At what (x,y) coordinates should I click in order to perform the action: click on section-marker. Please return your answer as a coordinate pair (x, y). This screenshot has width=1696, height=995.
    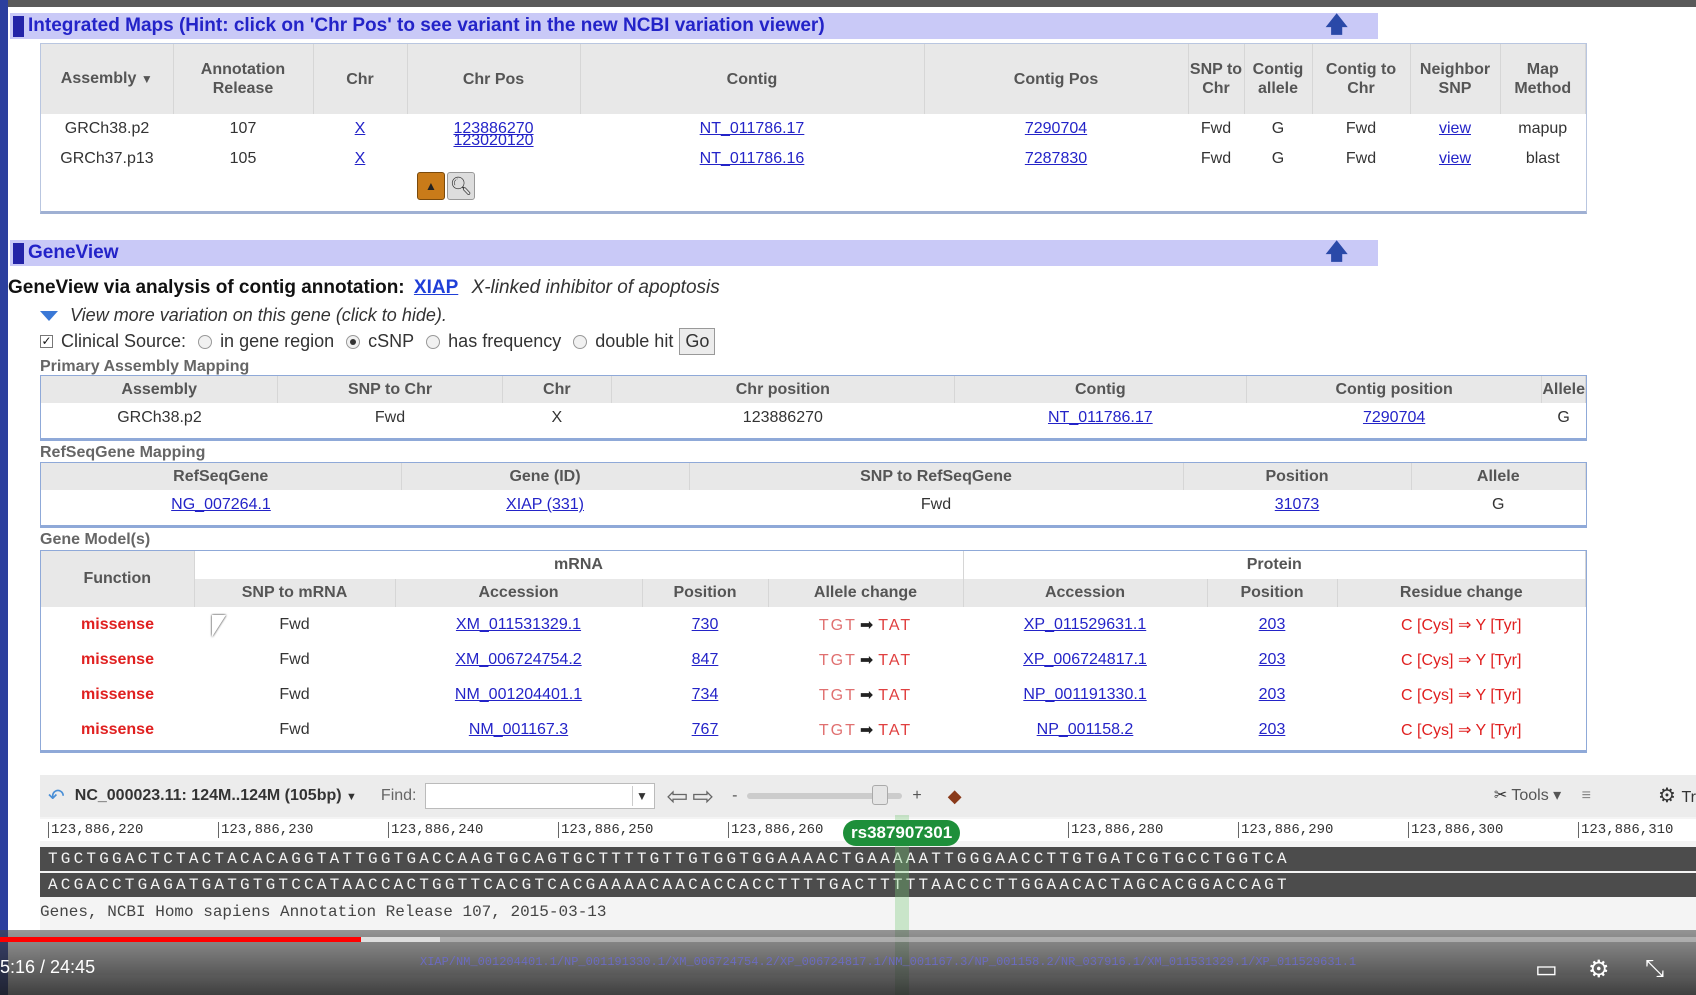
    Looking at the image, I should click on (18, 253).